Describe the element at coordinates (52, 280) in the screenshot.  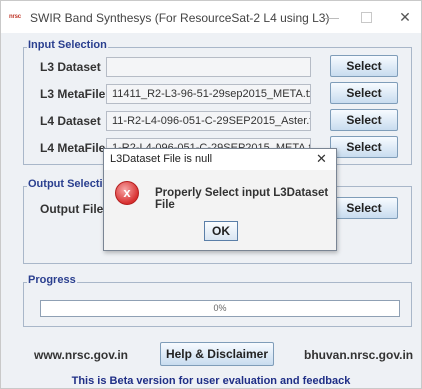
I see `progress-title: Progress` at that location.